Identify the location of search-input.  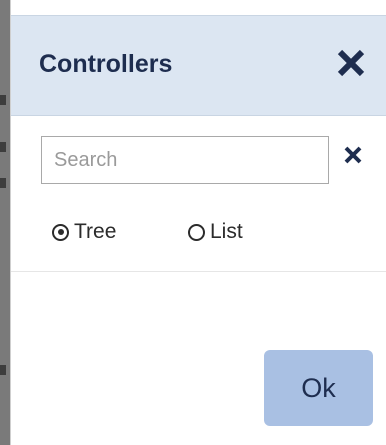
(185, 160).